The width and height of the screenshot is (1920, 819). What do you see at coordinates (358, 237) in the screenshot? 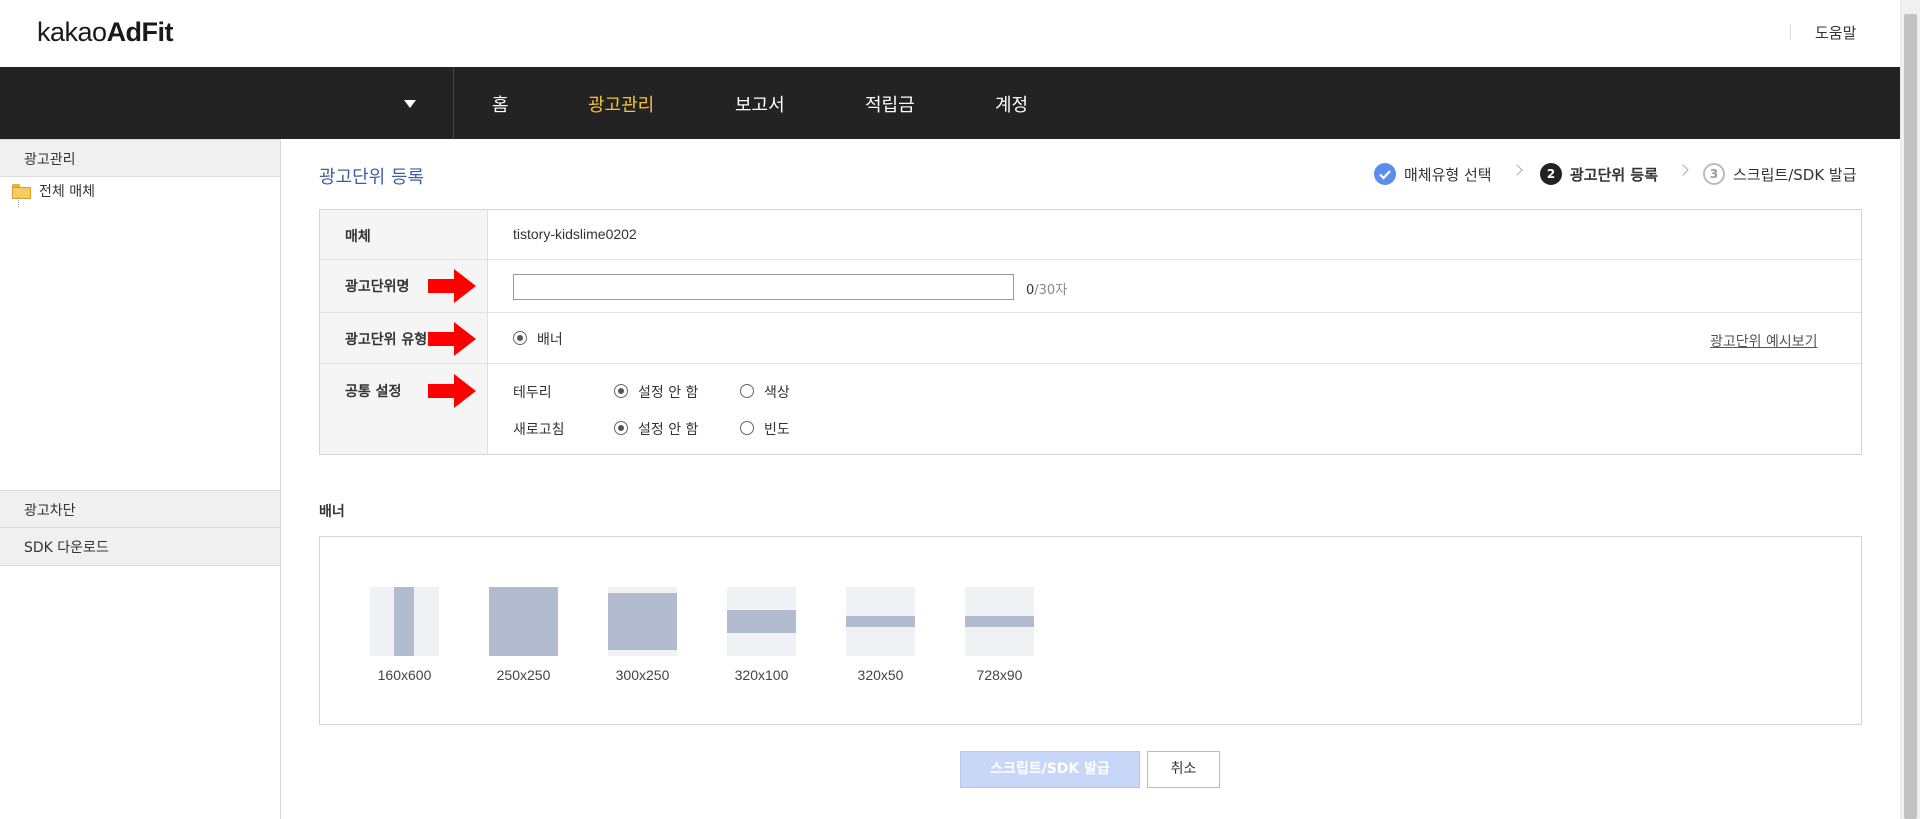
I see `media-label: 매체` at bounding box center [358, 237].